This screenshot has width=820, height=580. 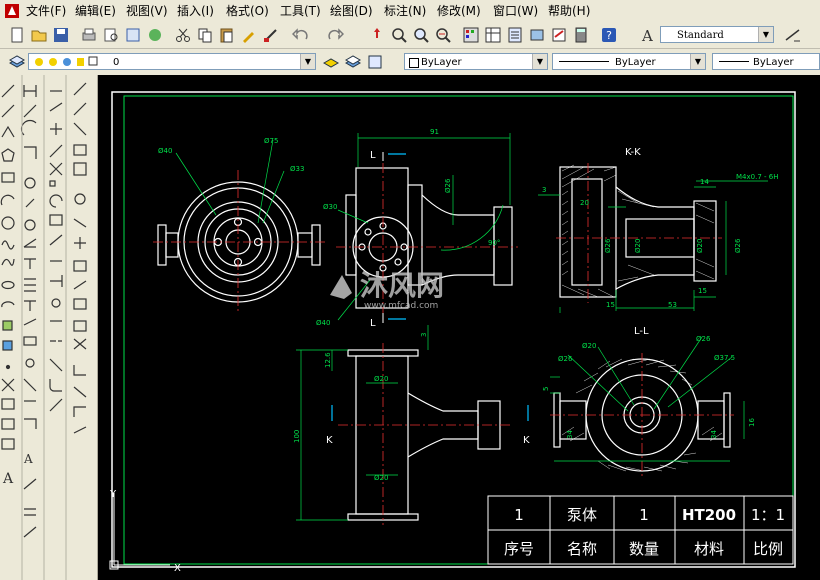 What do you see at coordinates (8, 404) in the screenshot?
I see `gradient-icon` at bounding box center [8, 404].